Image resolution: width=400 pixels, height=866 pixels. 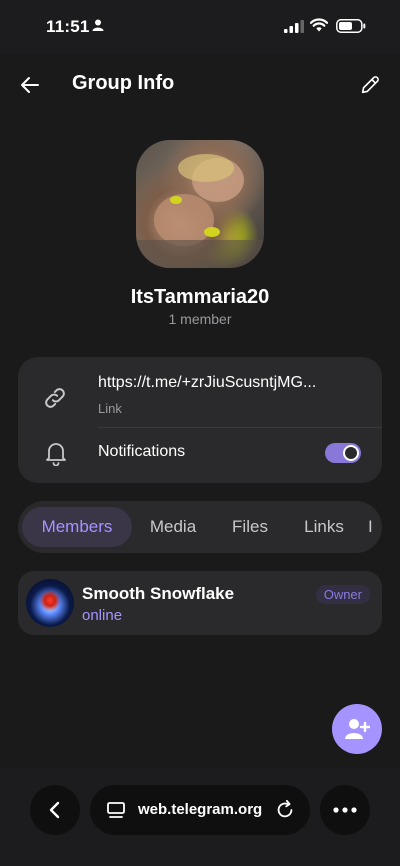 I want to click on browser-back-button, so click(x=55, y=810).